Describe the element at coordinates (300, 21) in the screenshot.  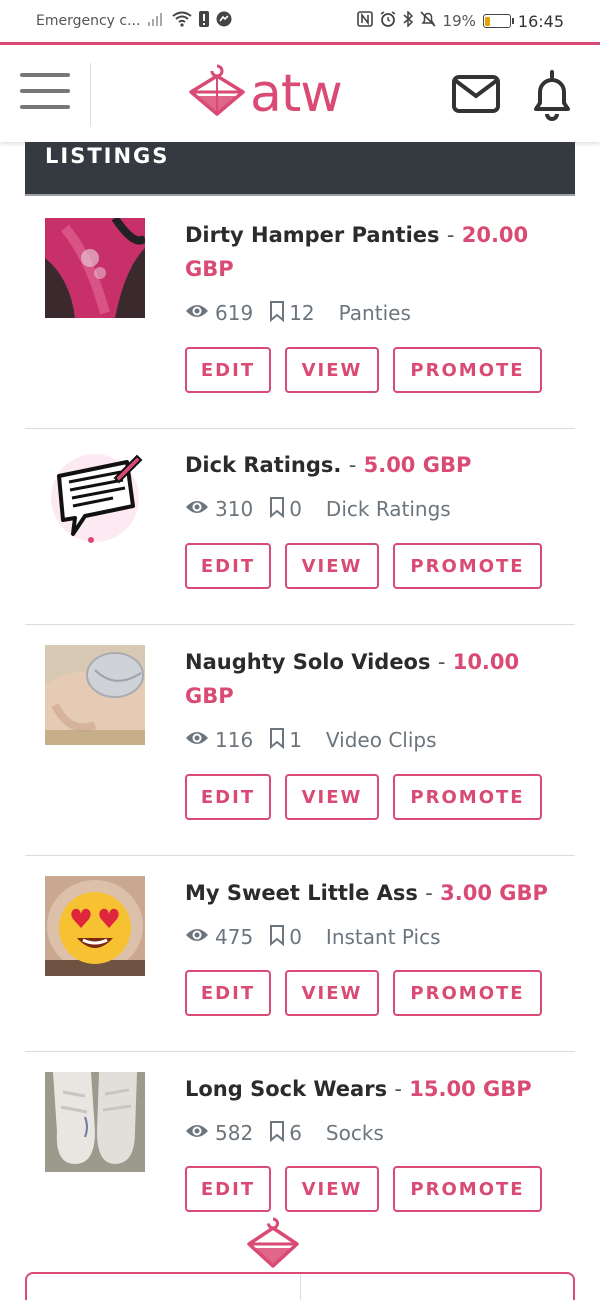
I see `status-bar: Emergency c... 19% 16:45` at that location.